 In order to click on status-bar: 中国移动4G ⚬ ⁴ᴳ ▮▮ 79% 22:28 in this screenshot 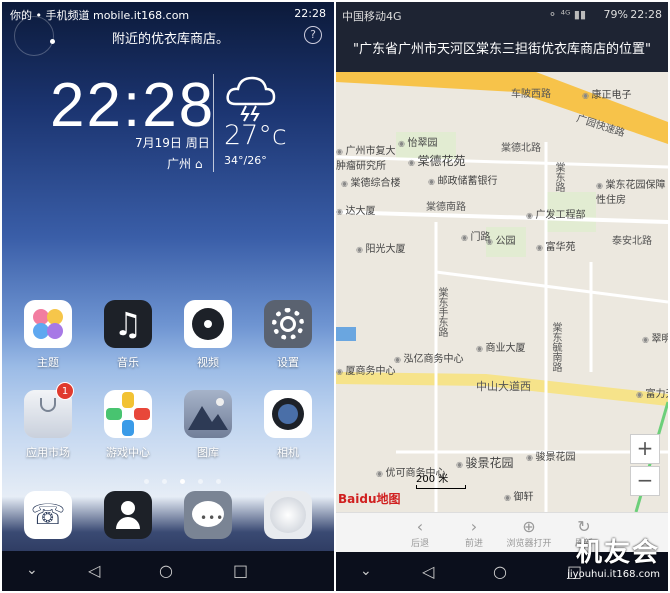, I will do `click(502, 15)`.